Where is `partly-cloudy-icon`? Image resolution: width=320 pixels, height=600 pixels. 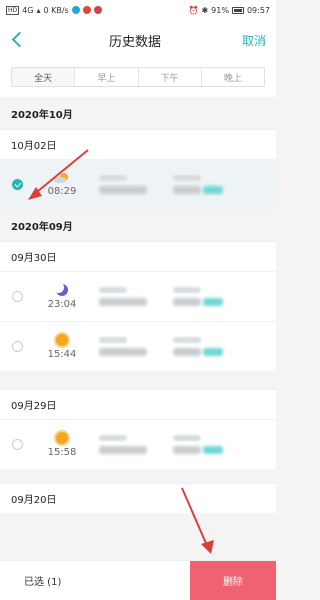
partly-cloudy-icon is located at coordinates (62, 177).